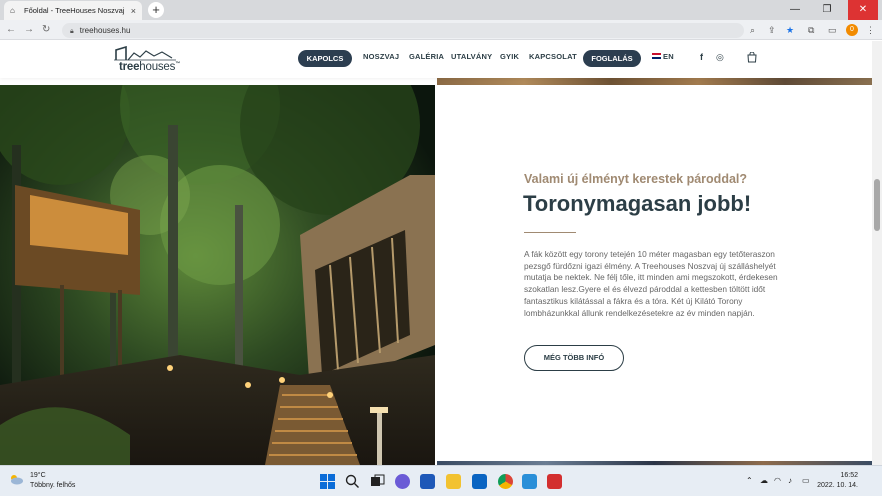  What do you see at coordinates (795, 10) in the screenshot?
I see `minimize-button: —` at bounding box center [795, 10].